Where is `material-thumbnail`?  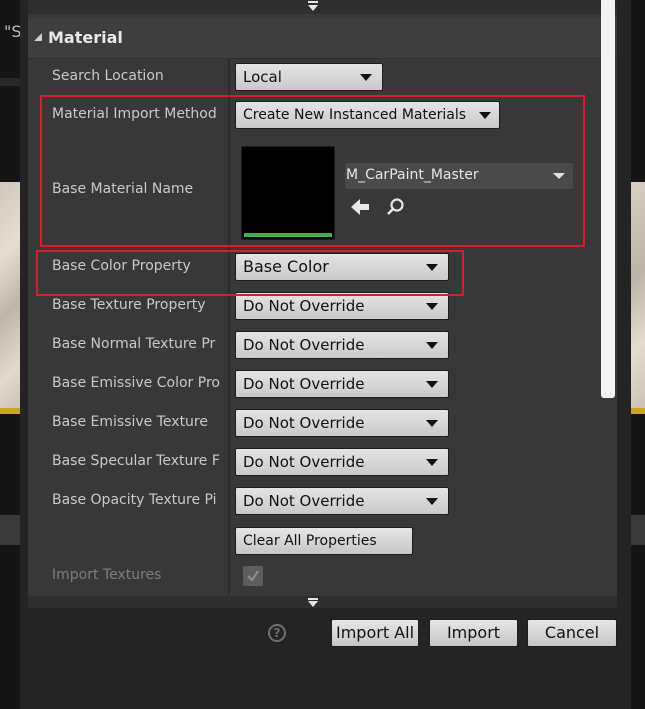
material-thumbnail is located at coordinates (288, 193).